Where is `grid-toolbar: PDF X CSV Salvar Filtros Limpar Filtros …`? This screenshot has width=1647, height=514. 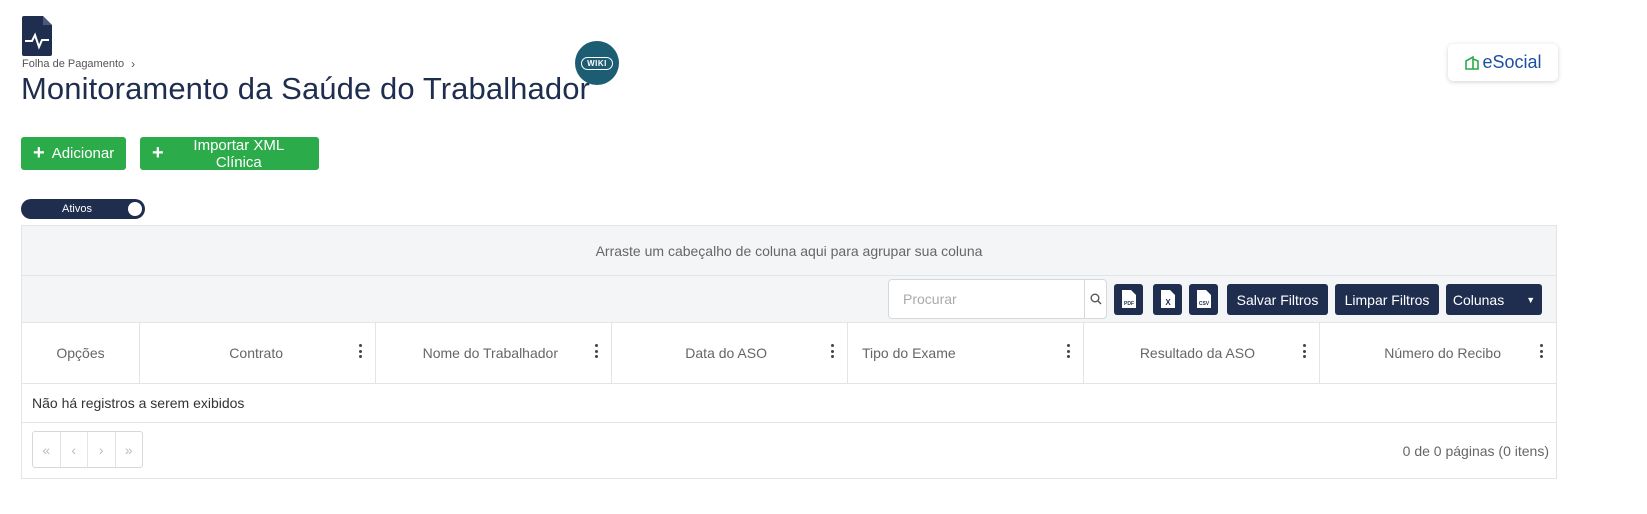 grid-toolbar: PDF X CSV Salvar Filtros Limpar Filtros … is located at coordinates (789, 299).